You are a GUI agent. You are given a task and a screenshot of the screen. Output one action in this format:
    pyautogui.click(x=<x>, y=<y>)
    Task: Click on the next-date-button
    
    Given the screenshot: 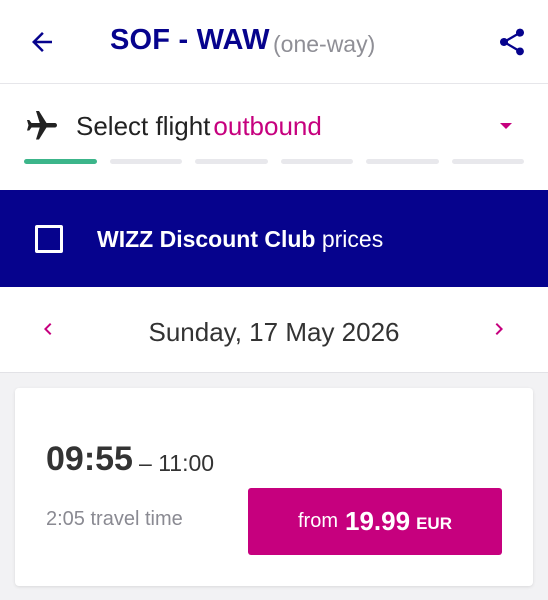 What is the action you would take?
    pyautogui.click(x=499, y=329)
    